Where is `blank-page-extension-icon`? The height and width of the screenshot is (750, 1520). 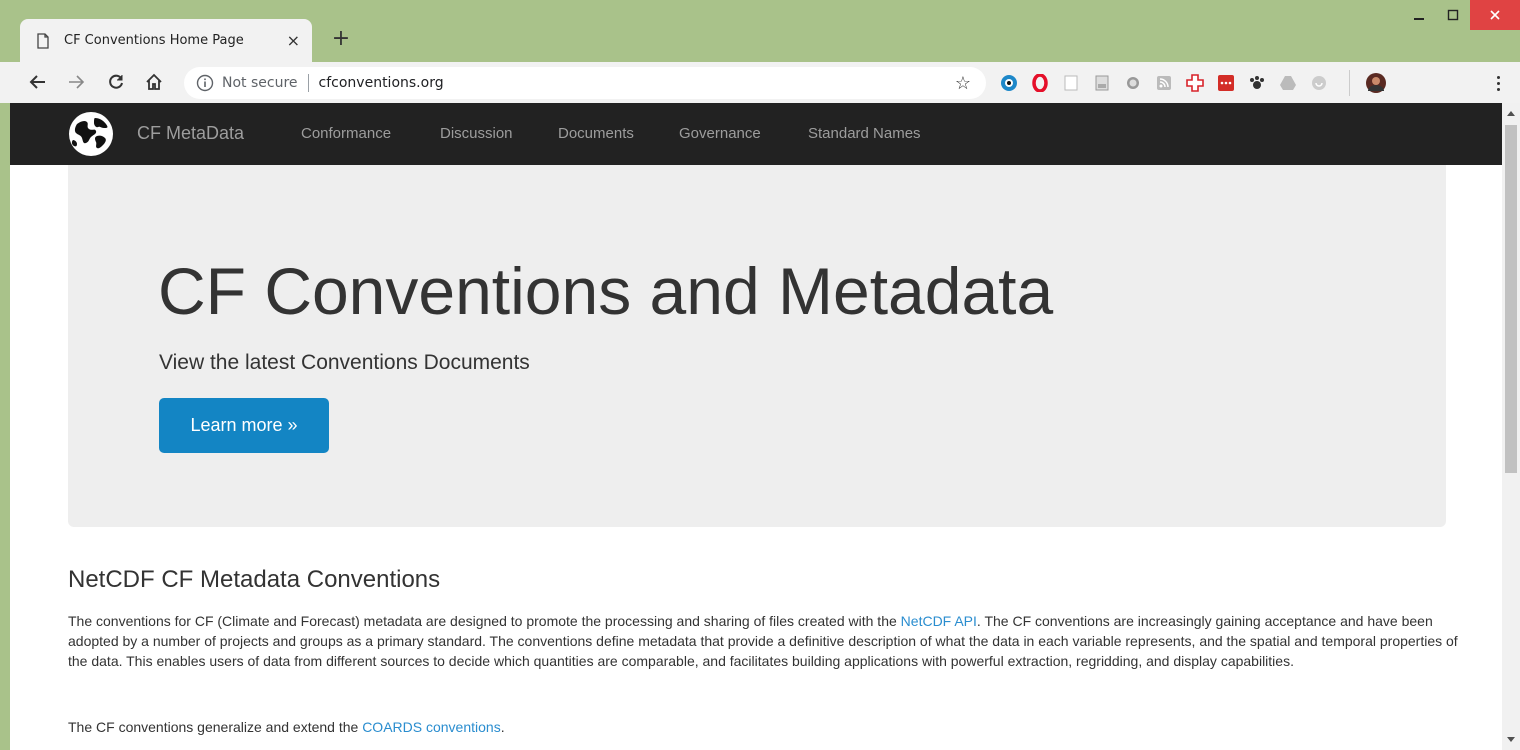 blank-page-extension-icon is located at coordinates (1071, 83).